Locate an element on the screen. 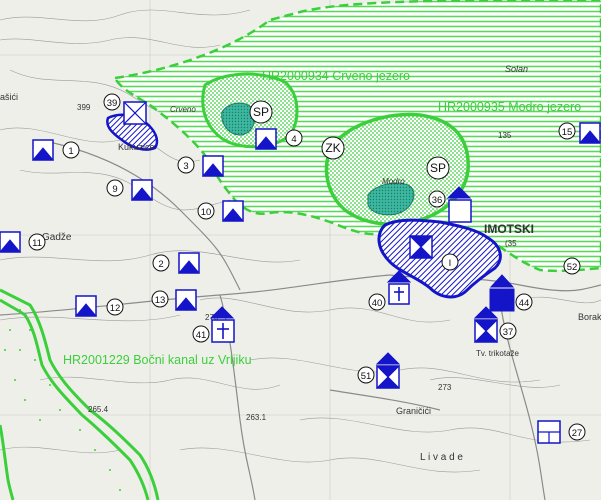 The image size is (601, 500). marker-51: 51 is located at coordinates (366, 375).